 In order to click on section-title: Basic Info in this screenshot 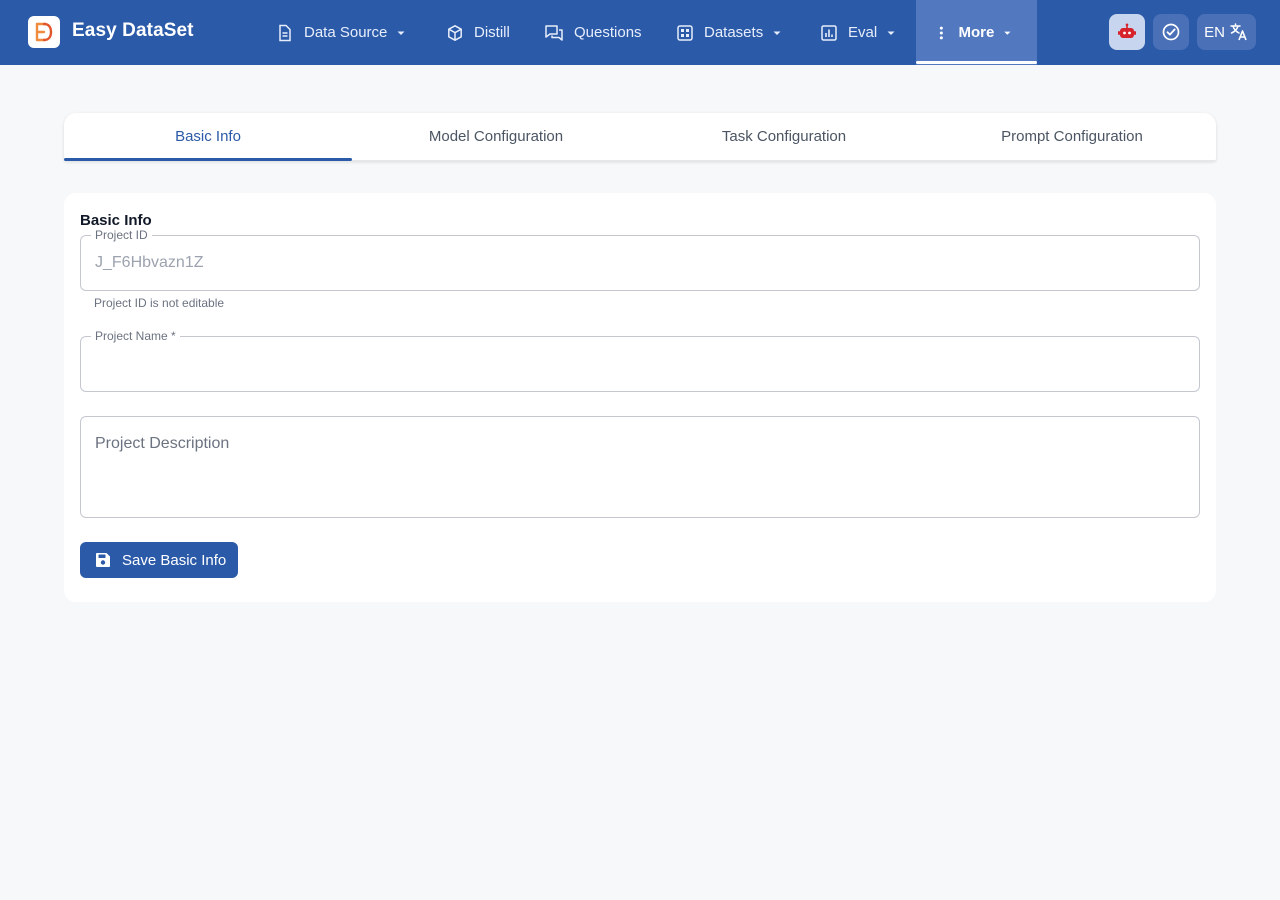, I will do `click(116, 220)`.